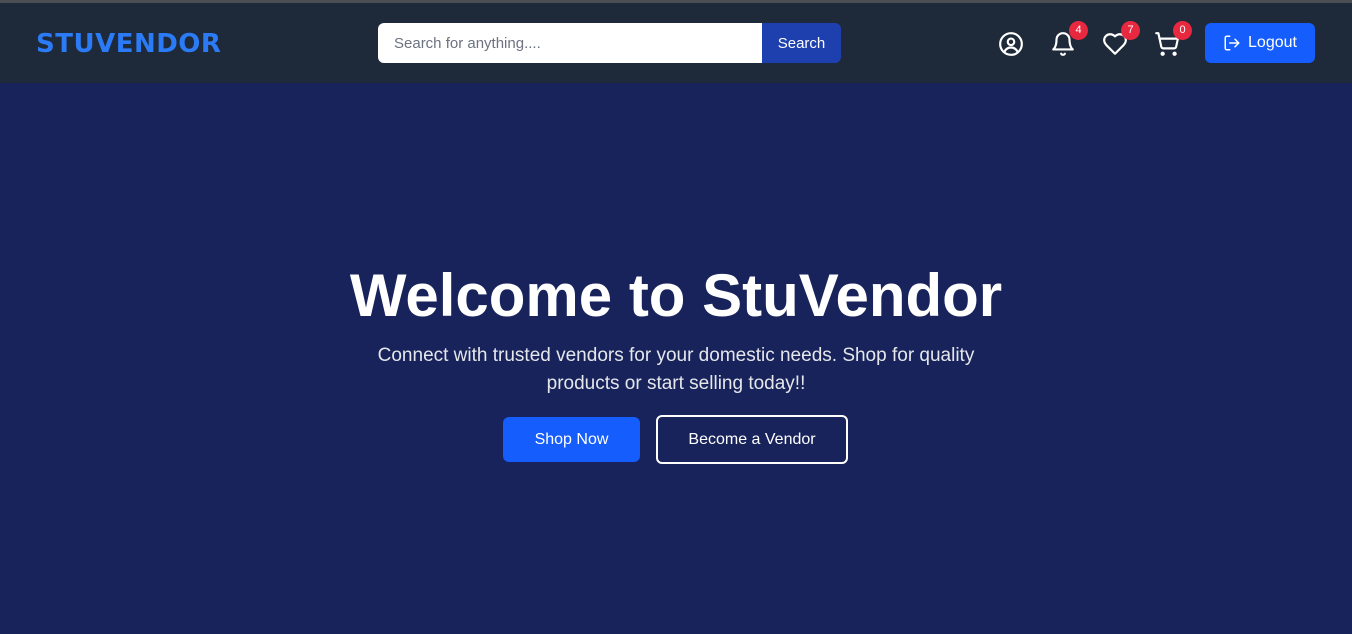 The image size is (1352, 634). What do you see at coordinates (676, 295) in the screenshot?
I see `hero-title: Welcome to StuVendor` at bounding box center [676, 295].